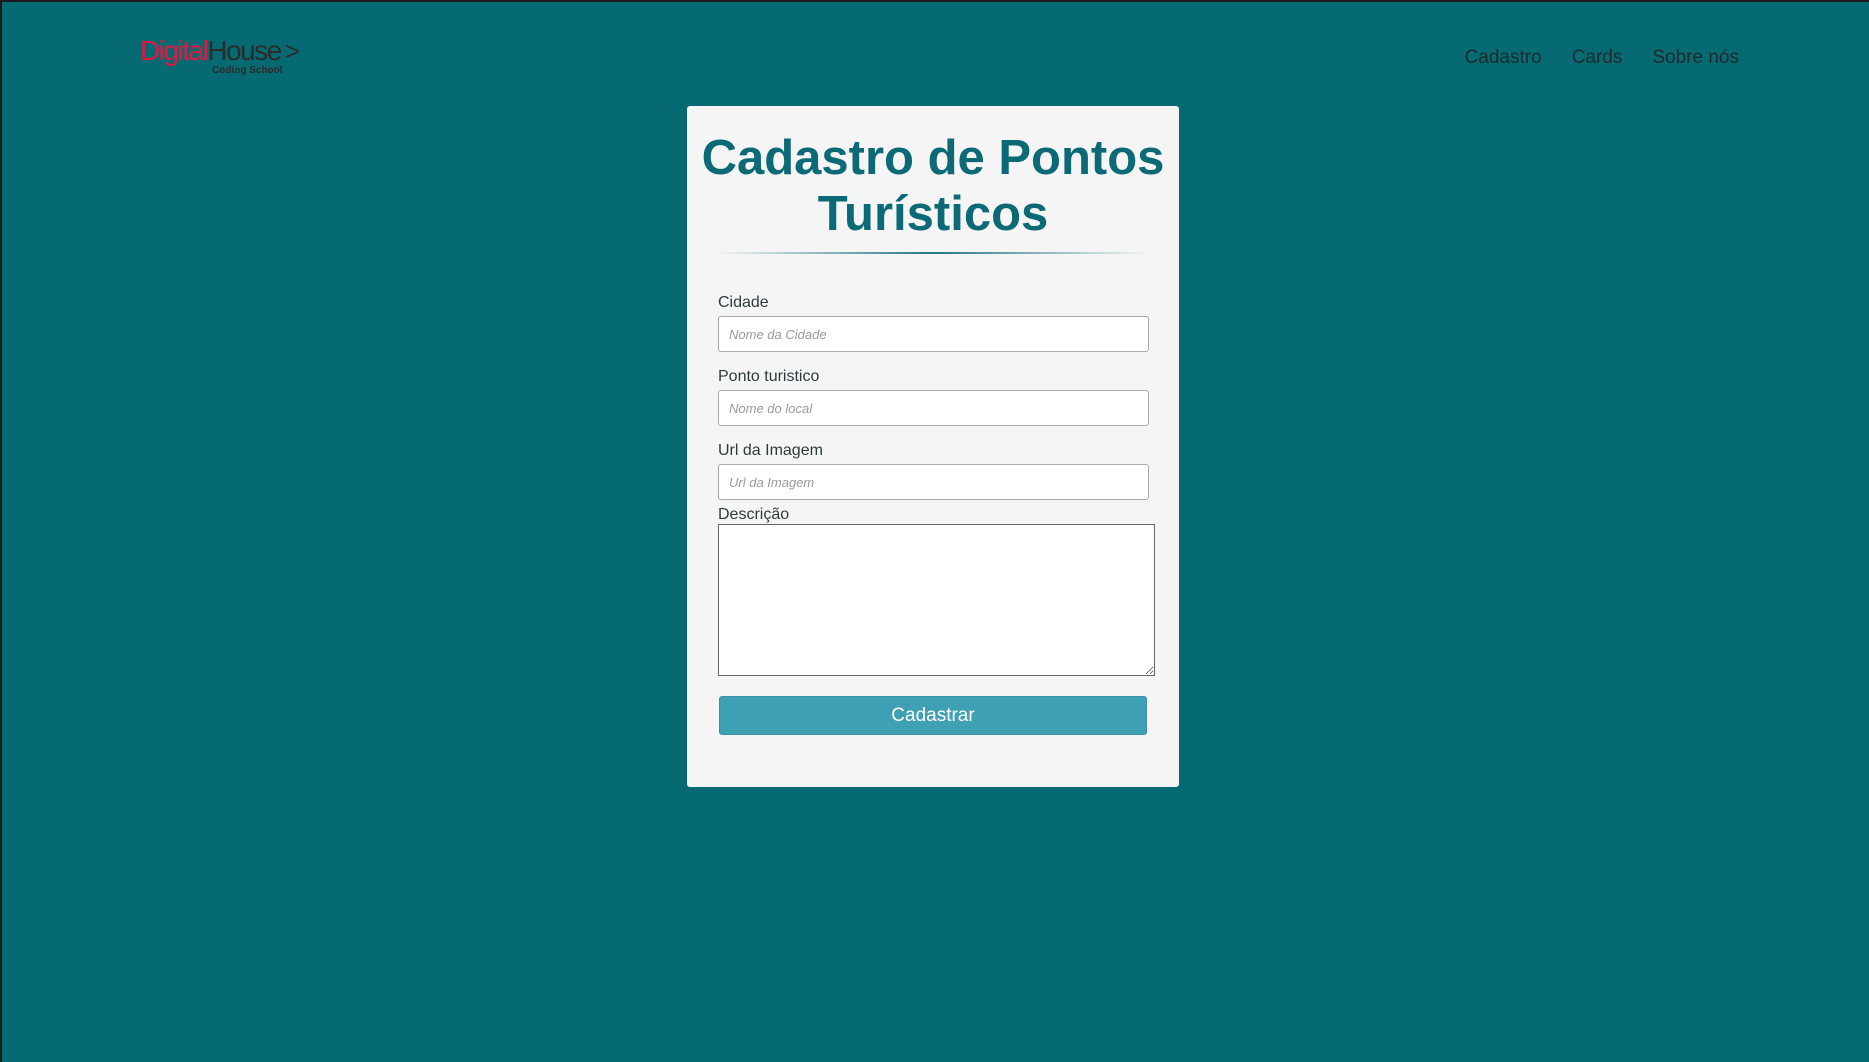  Describe the element at coordinates (770, 450) in the screenshot. I see `url-imagem-label: Url da Imagem` at that location.